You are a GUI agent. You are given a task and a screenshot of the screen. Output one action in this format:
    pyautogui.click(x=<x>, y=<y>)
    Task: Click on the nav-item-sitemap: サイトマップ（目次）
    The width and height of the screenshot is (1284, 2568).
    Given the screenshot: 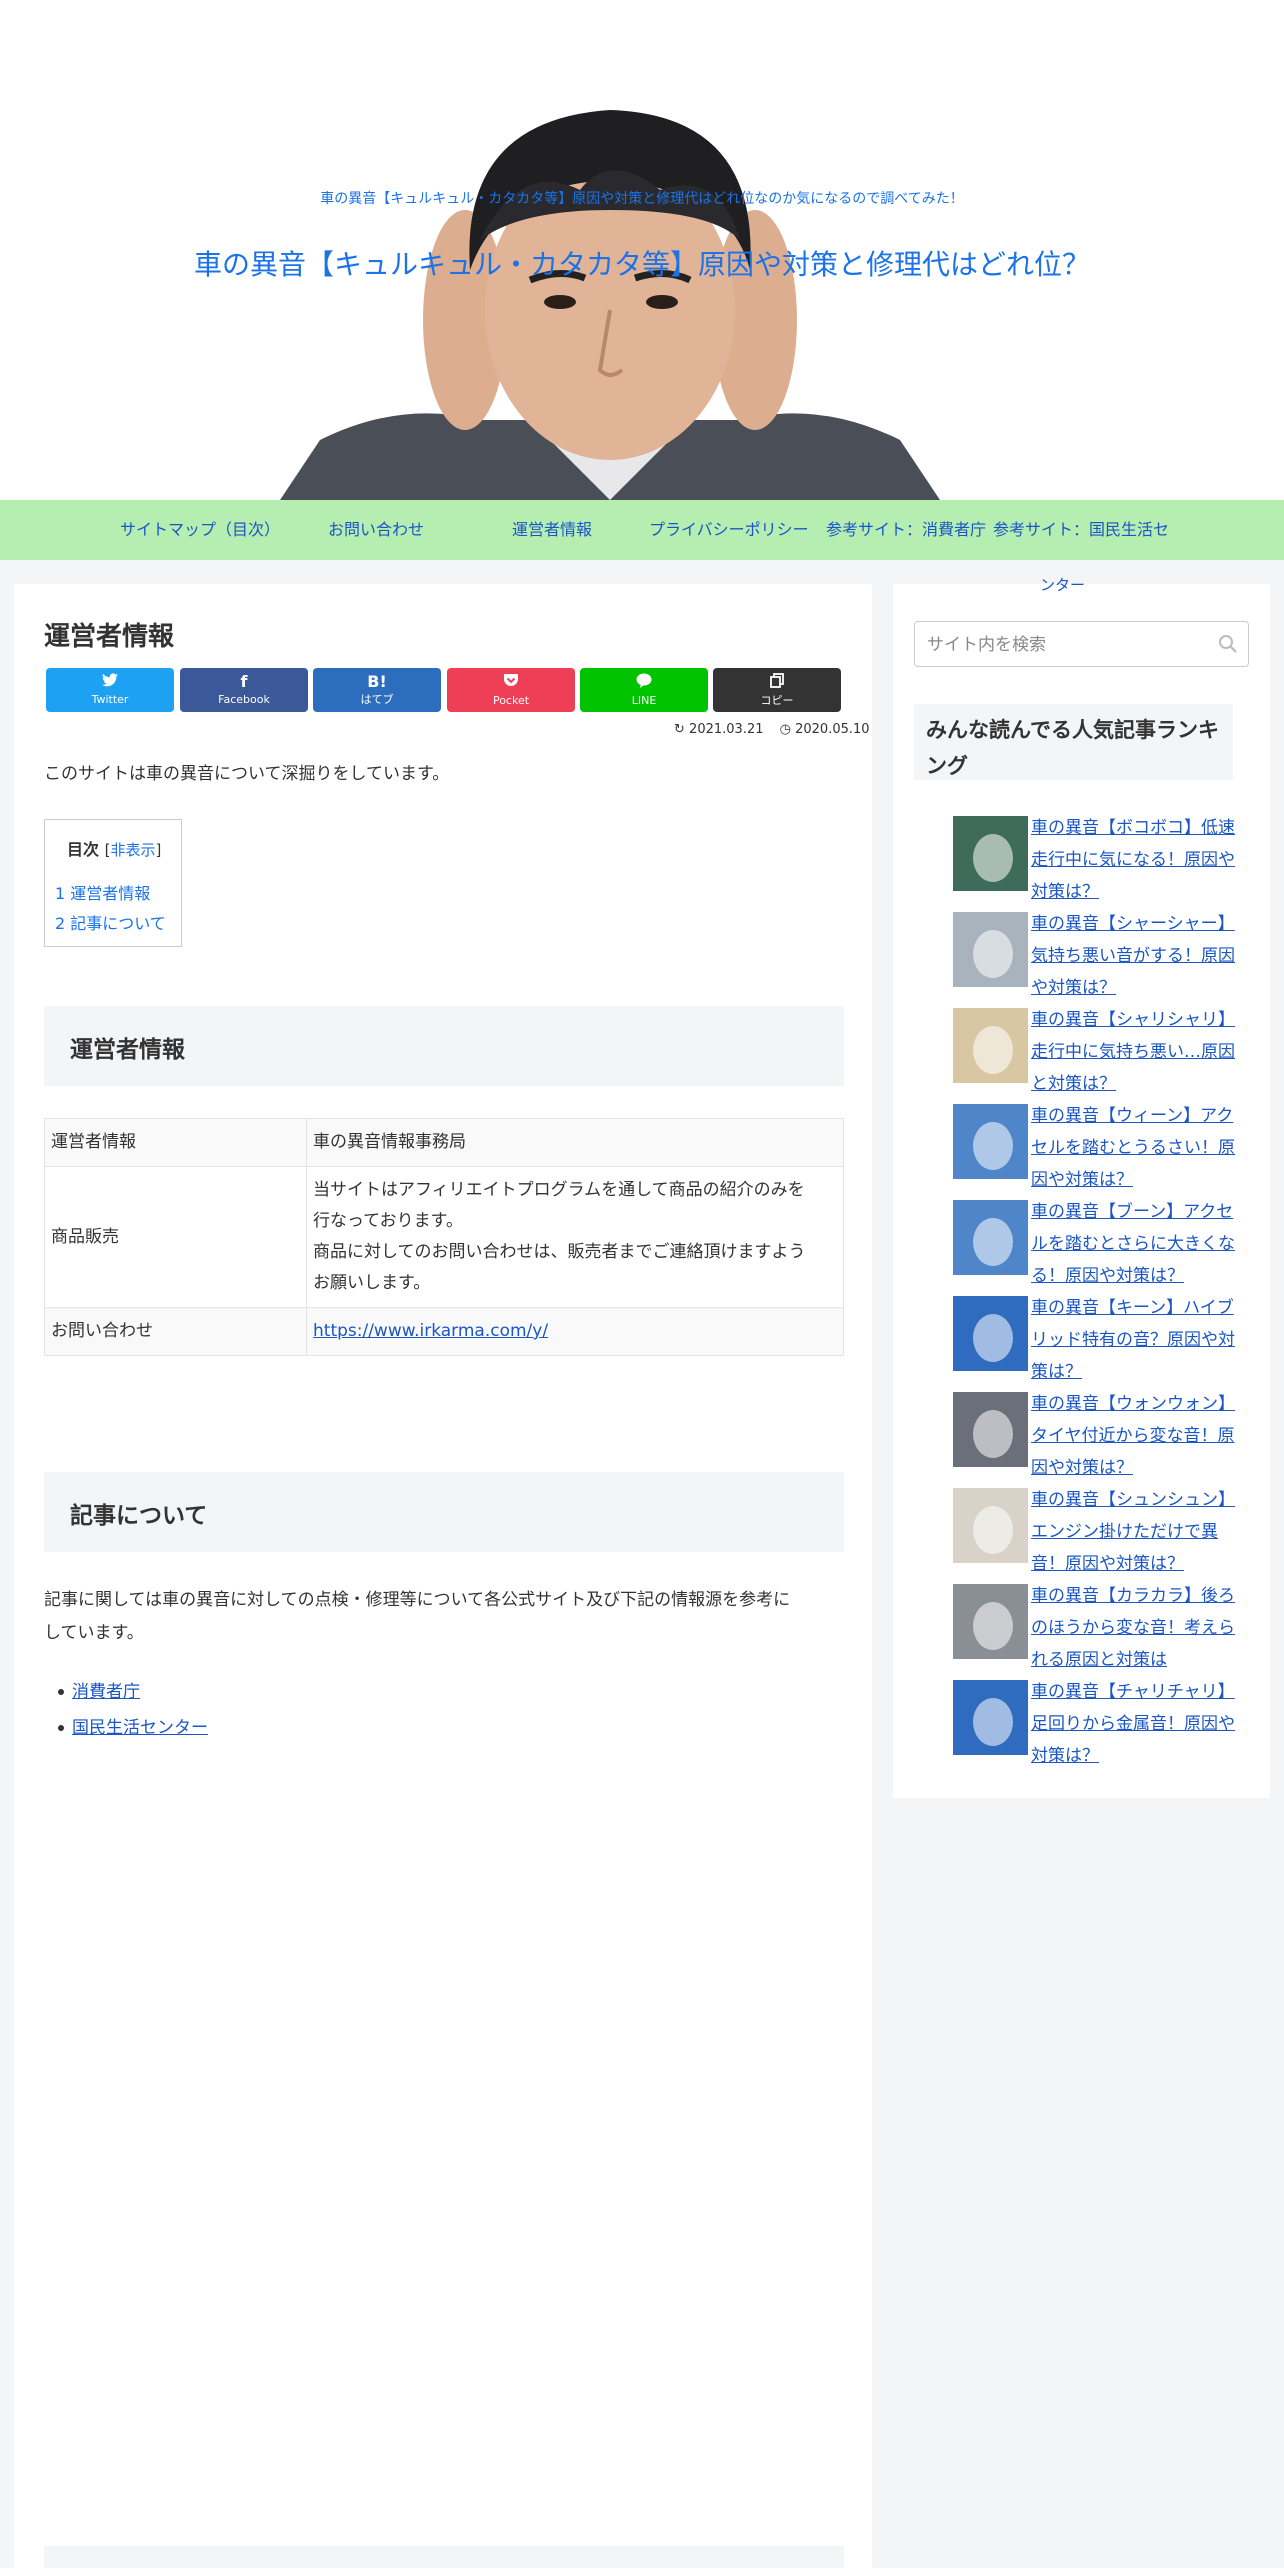 What is the action you would take?
    pyautogui.click(x=200, y=530)
    